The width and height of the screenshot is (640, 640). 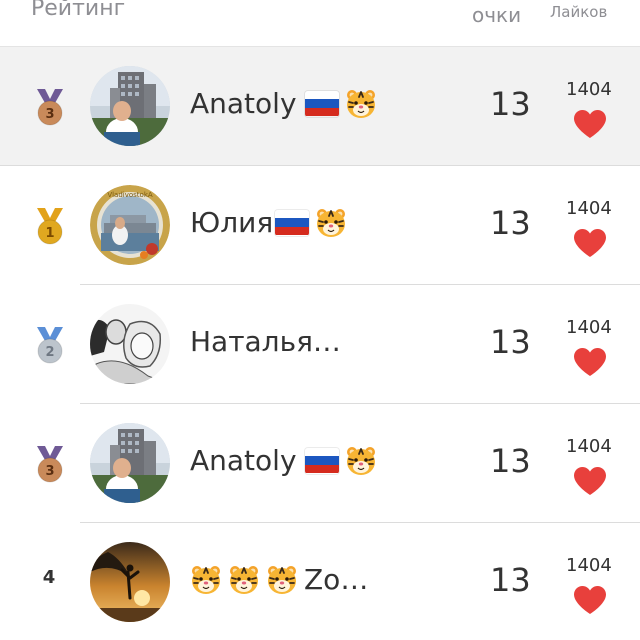 What do you see at coordinates (49, 352) in the screenshot?
I see `svg-text: 2` at bounding box center [49, 352].